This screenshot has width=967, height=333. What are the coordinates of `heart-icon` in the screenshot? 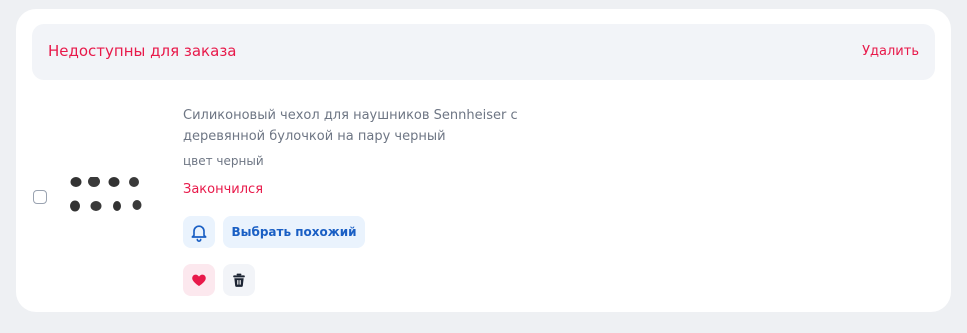 It's located at (199, 280).